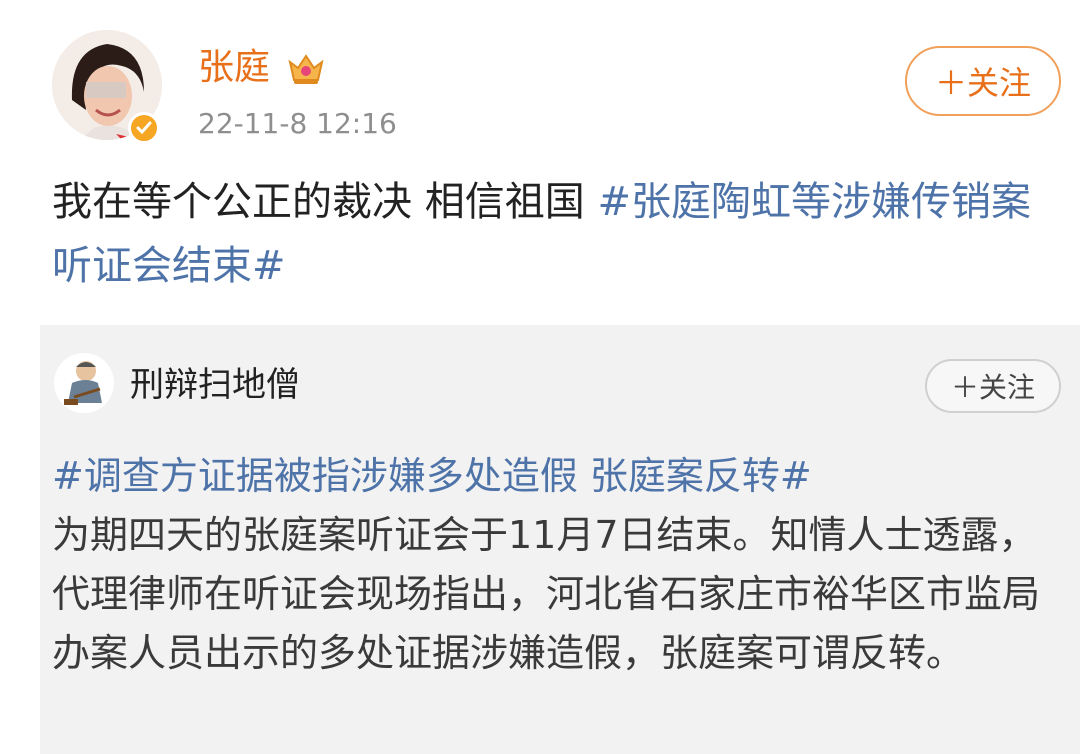 The height and width of the screenshot is (754, 1080). I want to click on repost-author-avatar, so click(84, 383).